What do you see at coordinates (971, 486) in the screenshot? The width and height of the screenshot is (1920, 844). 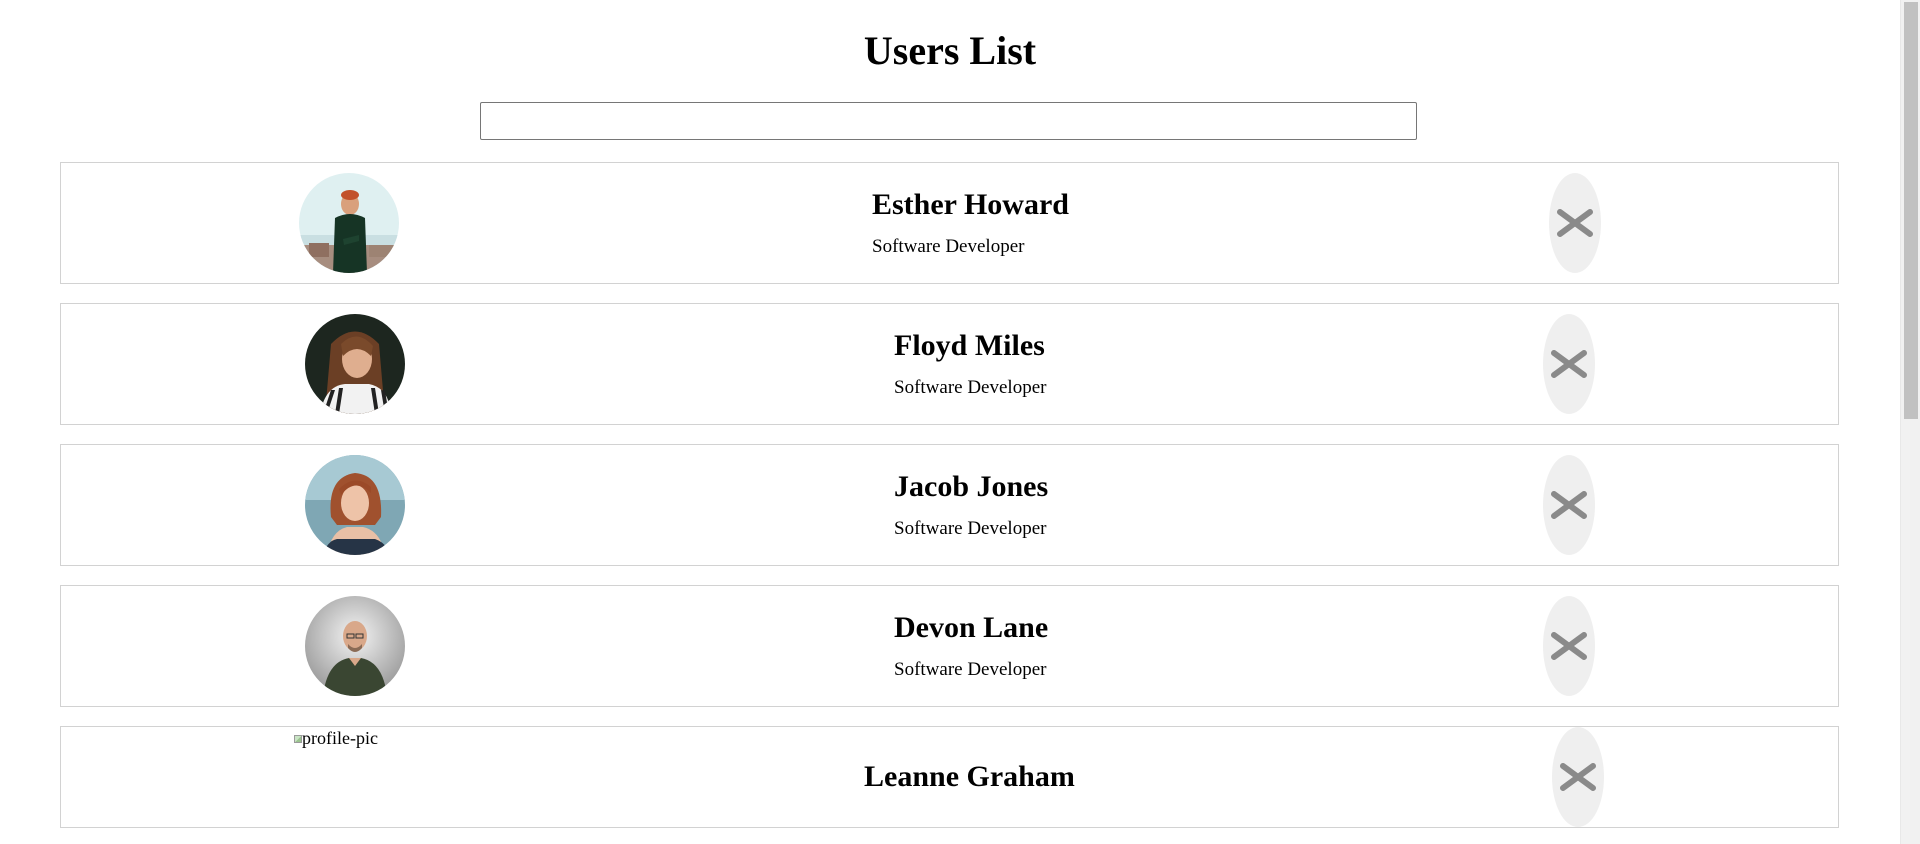 I see `user-name: Jacob Jones` at bounding box center [971, 486].